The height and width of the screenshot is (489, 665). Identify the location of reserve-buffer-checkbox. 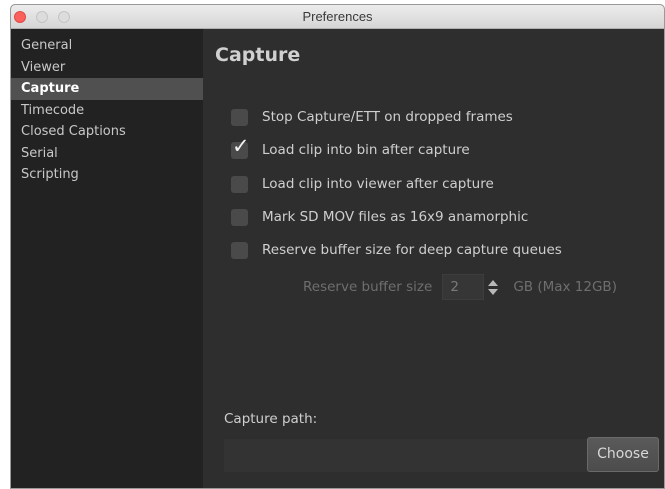
(239, 250).